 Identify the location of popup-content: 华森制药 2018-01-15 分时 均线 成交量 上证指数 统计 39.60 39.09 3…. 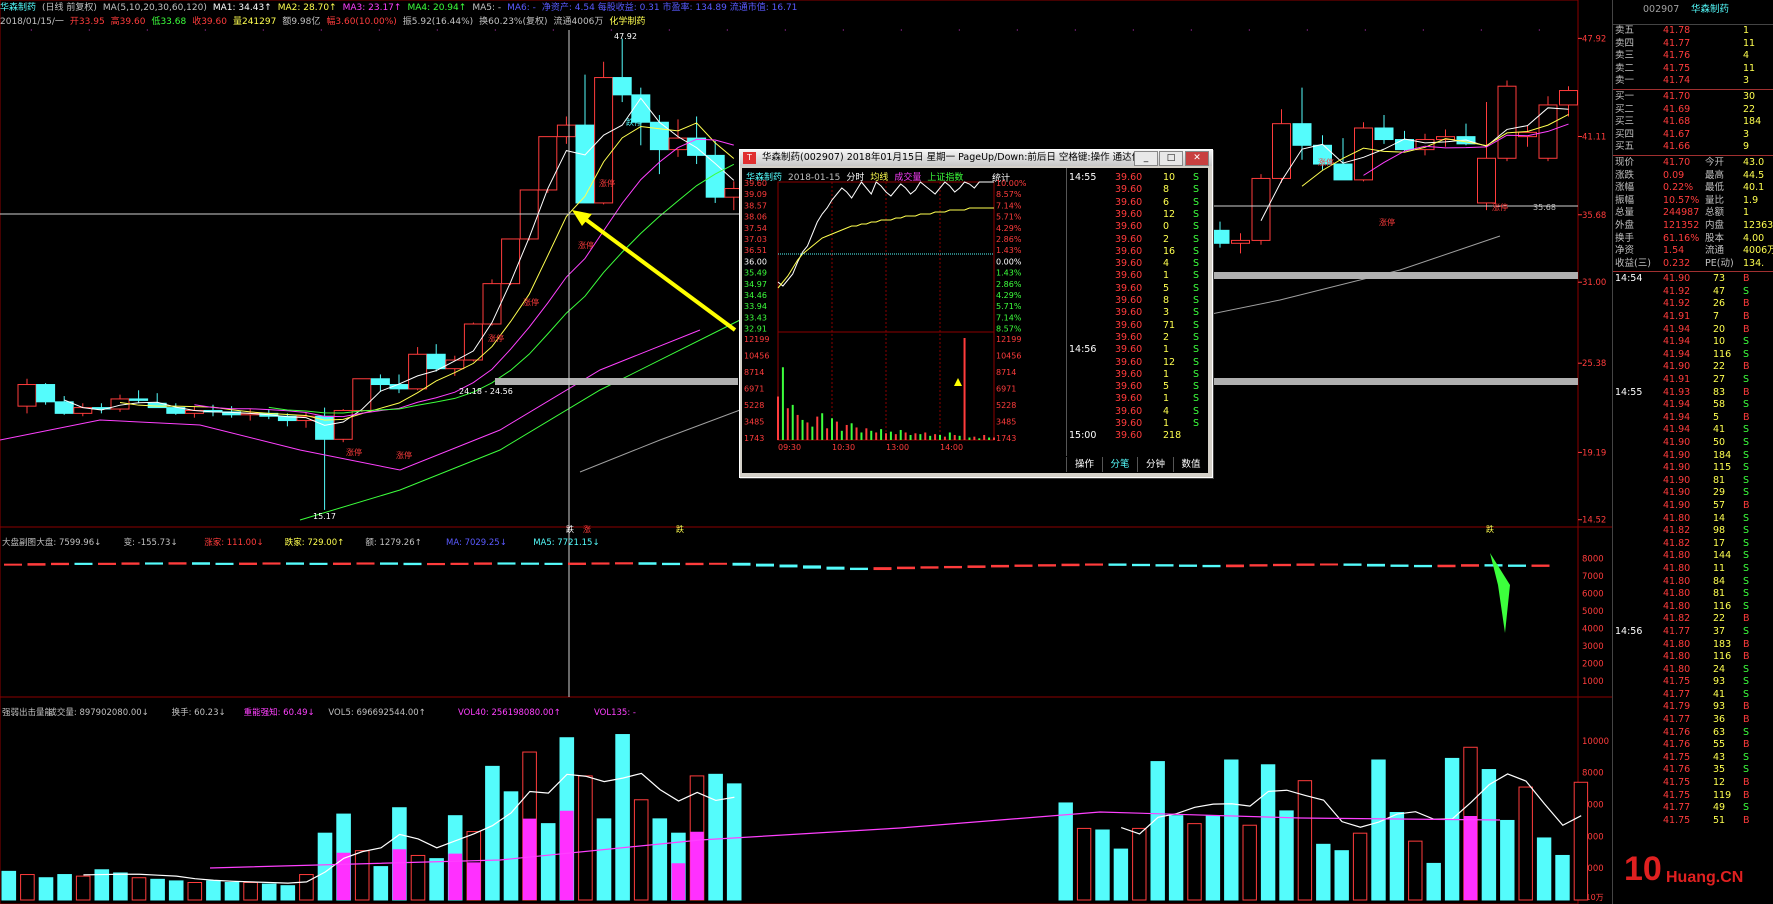
(975, 320).